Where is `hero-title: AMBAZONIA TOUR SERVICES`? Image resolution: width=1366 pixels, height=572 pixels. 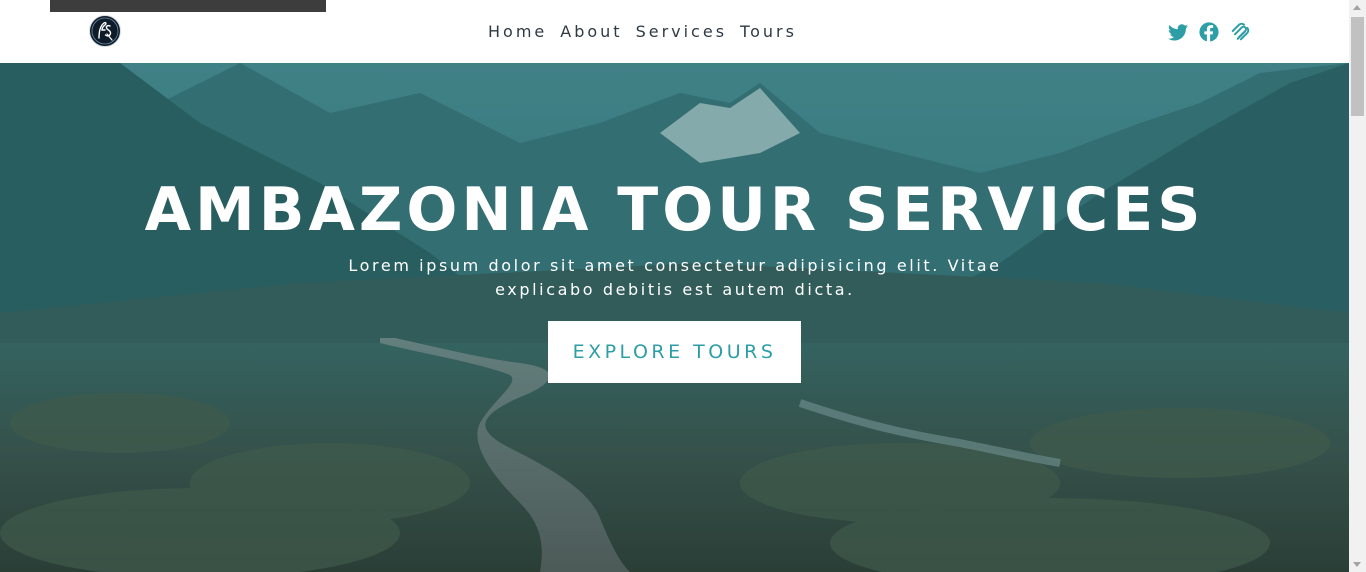
hero-title: AMBAZONIA TOUR SERVICES is located at coordinates (674, 210).